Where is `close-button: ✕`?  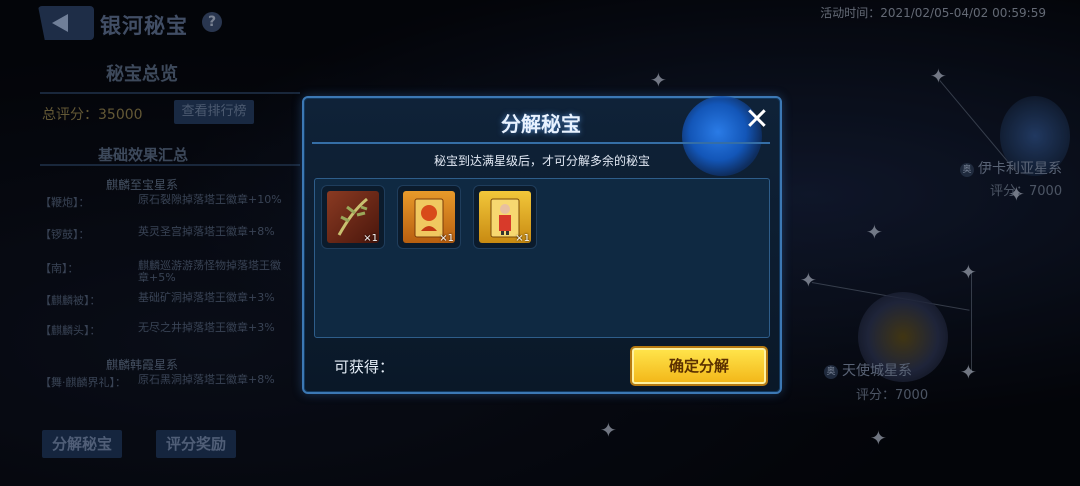 close-button: ✕ is located at coordinates (757, 120).